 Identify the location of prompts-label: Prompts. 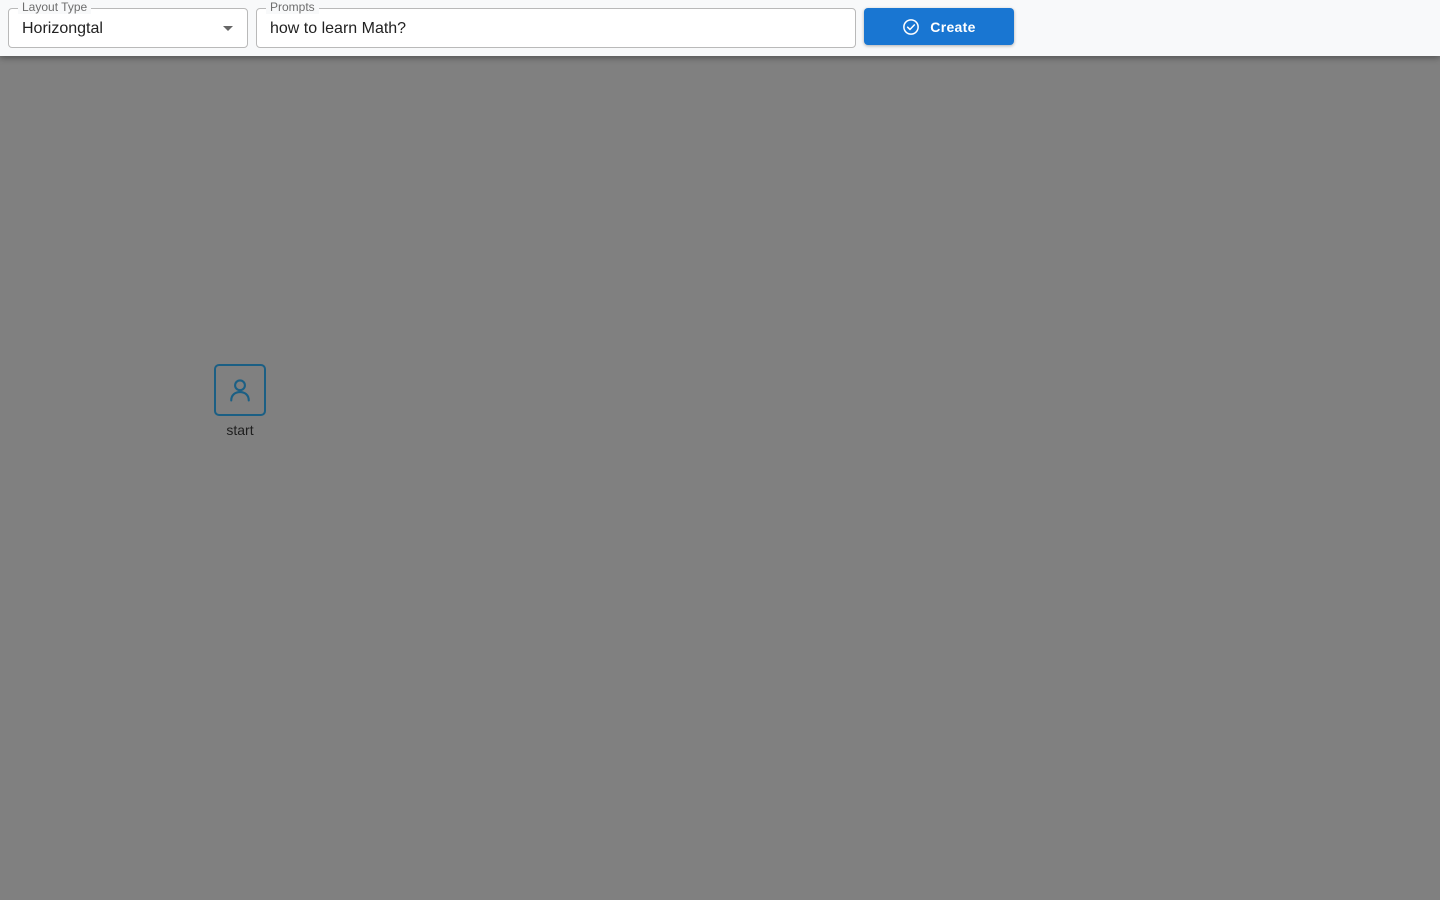
(292, 7).